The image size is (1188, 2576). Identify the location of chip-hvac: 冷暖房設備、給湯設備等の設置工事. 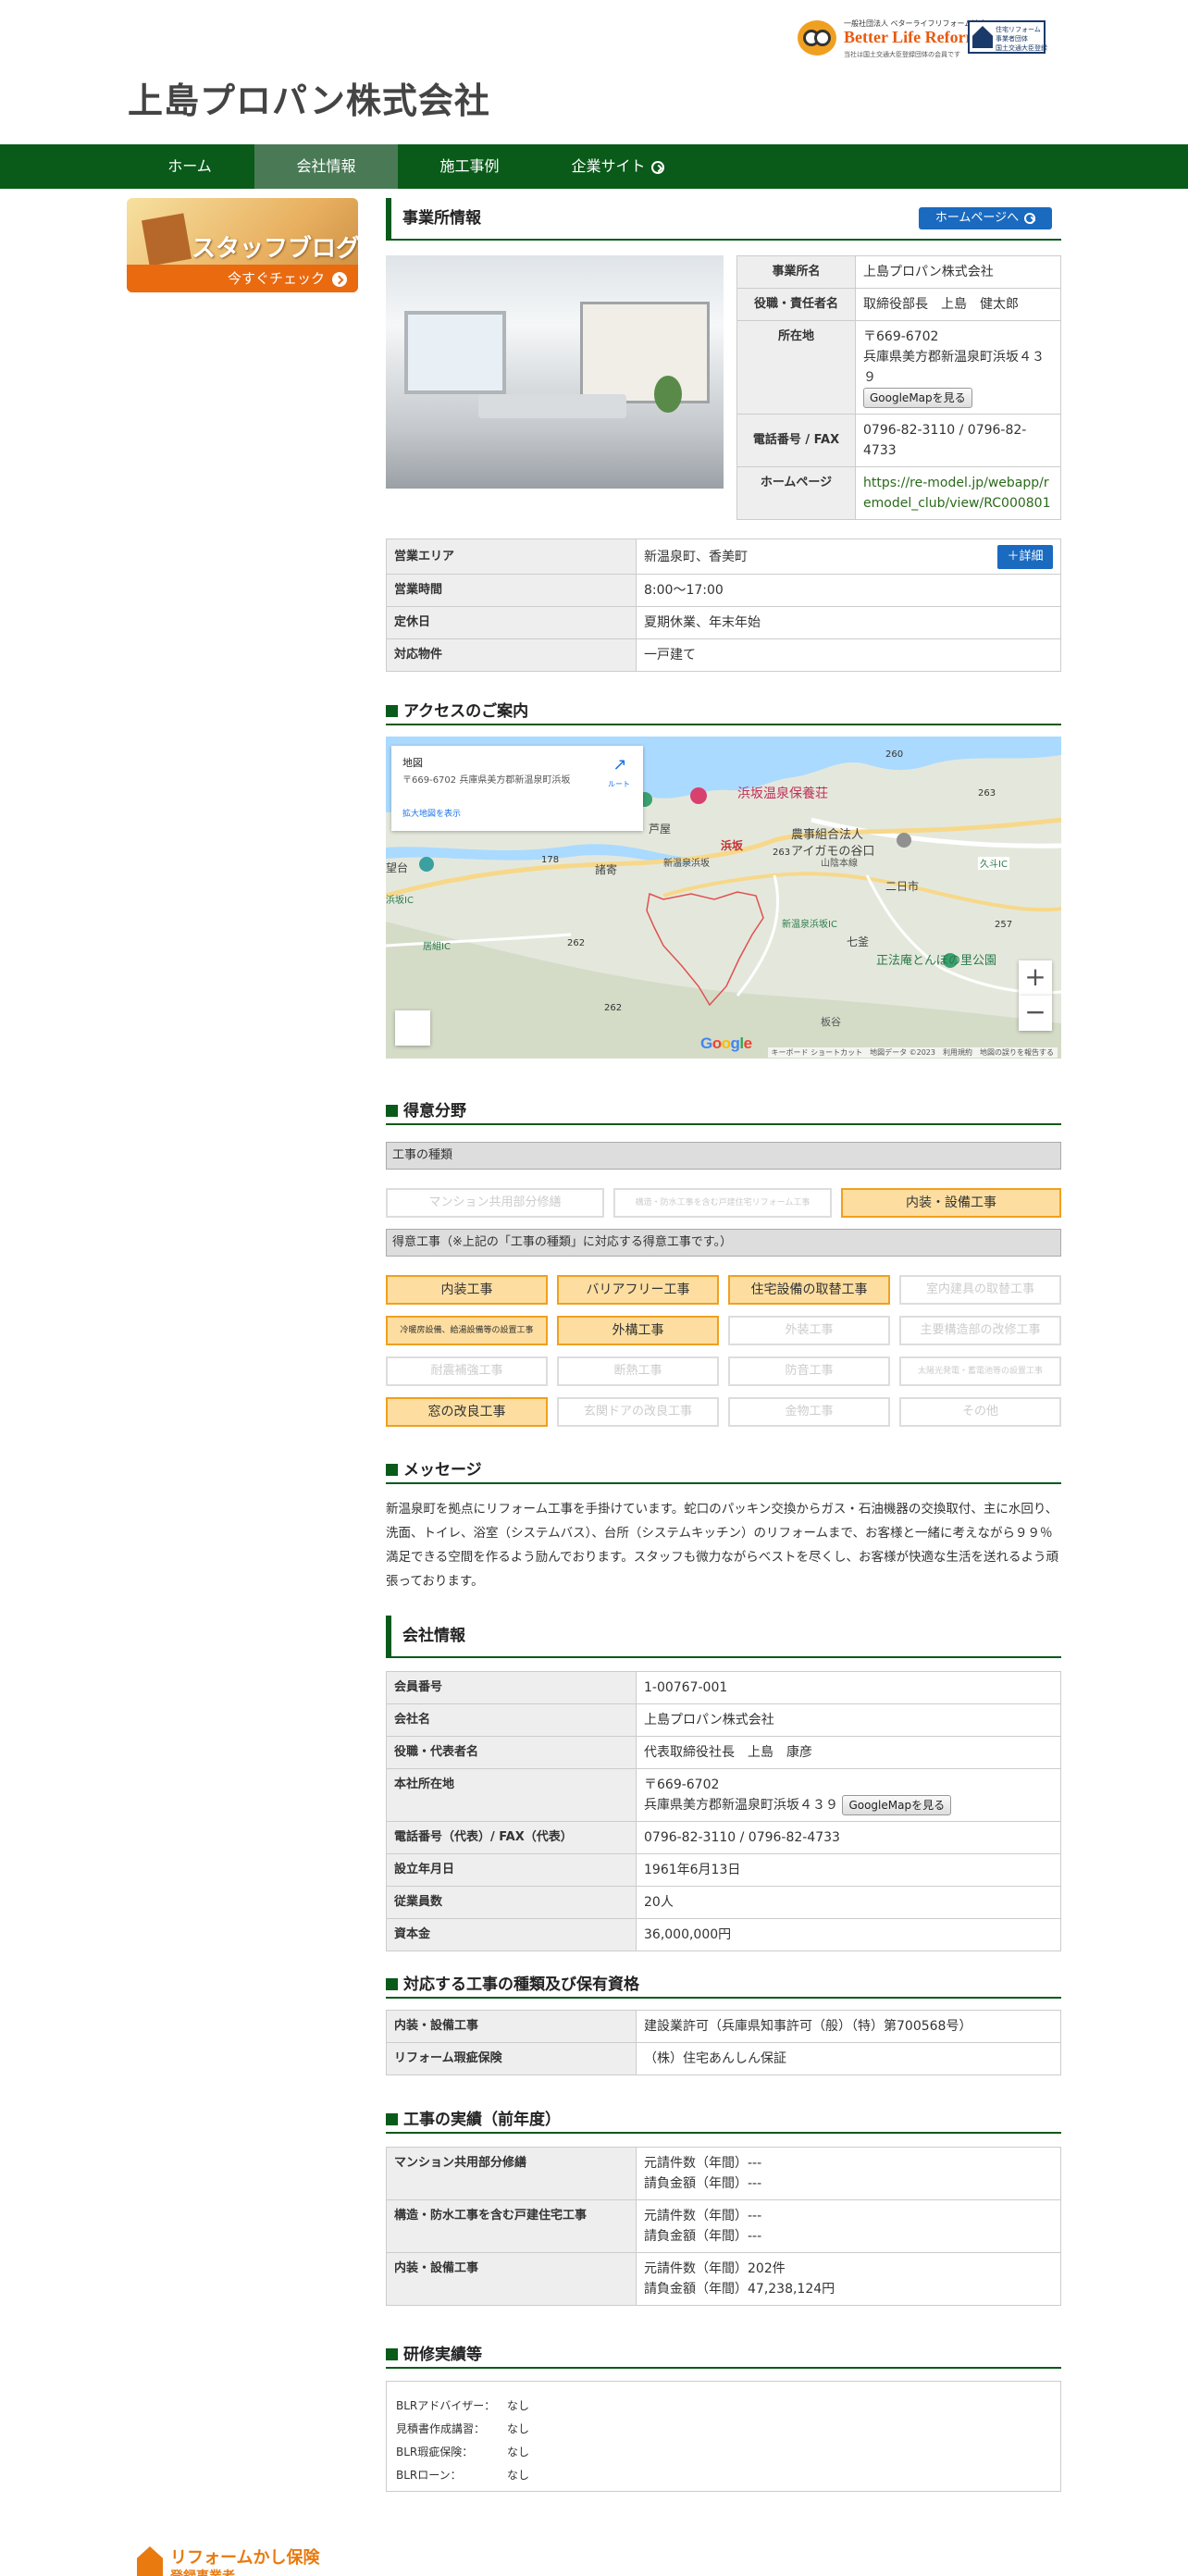
(467, 1330).